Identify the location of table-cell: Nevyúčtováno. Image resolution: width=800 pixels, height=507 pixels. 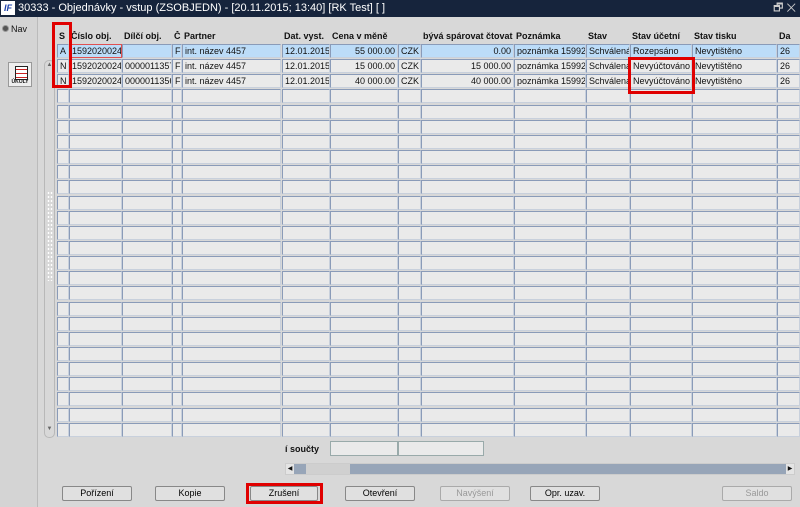
(661, 66).